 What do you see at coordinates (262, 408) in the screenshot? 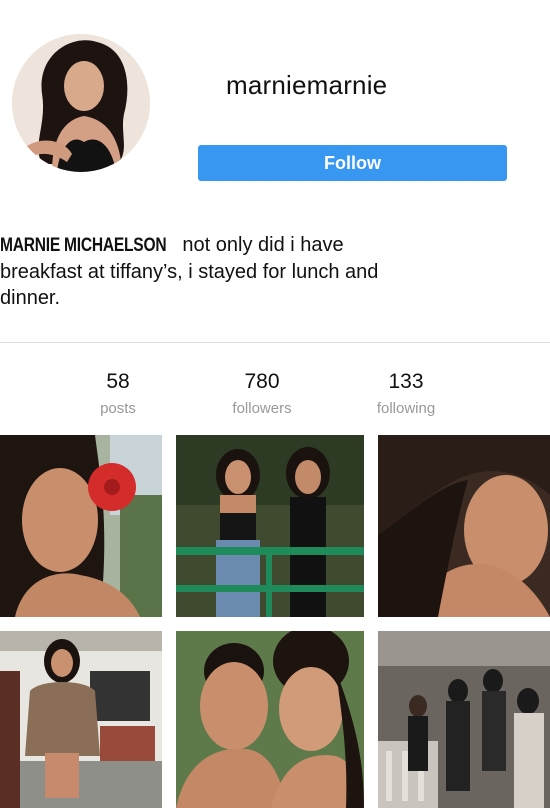
I see `stat-followers-label: followers` at bounding box center [262, 408].